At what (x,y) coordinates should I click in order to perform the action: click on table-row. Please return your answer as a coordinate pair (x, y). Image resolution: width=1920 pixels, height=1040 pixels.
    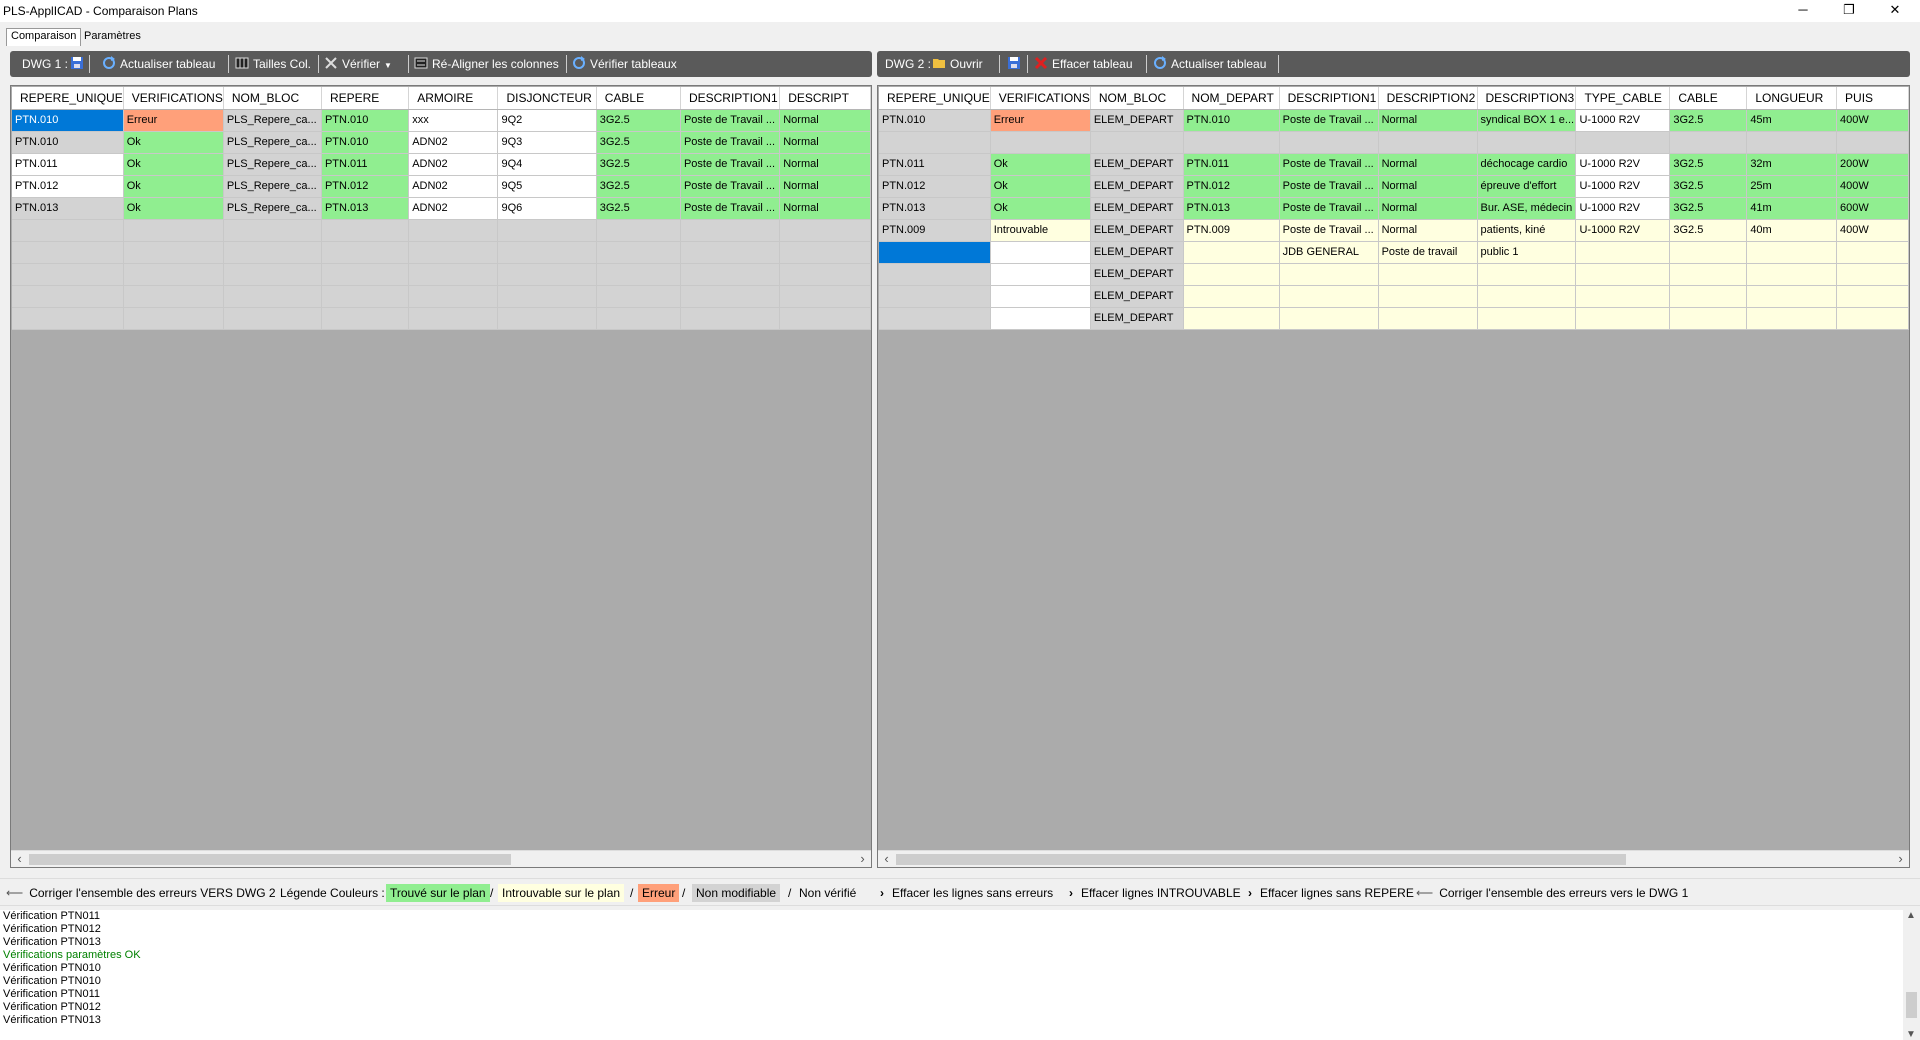
    Looking at the image, I should click on (441, 274).